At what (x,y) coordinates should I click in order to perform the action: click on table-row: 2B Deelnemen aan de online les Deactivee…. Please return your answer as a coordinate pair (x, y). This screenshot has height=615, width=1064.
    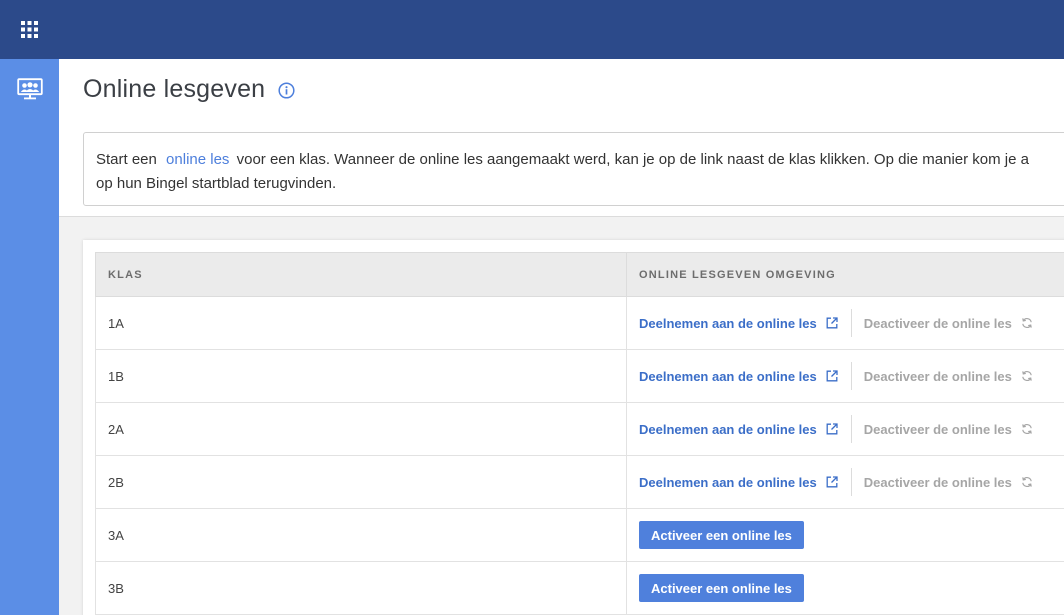
    Looking at the image, I should click on (579, 482).